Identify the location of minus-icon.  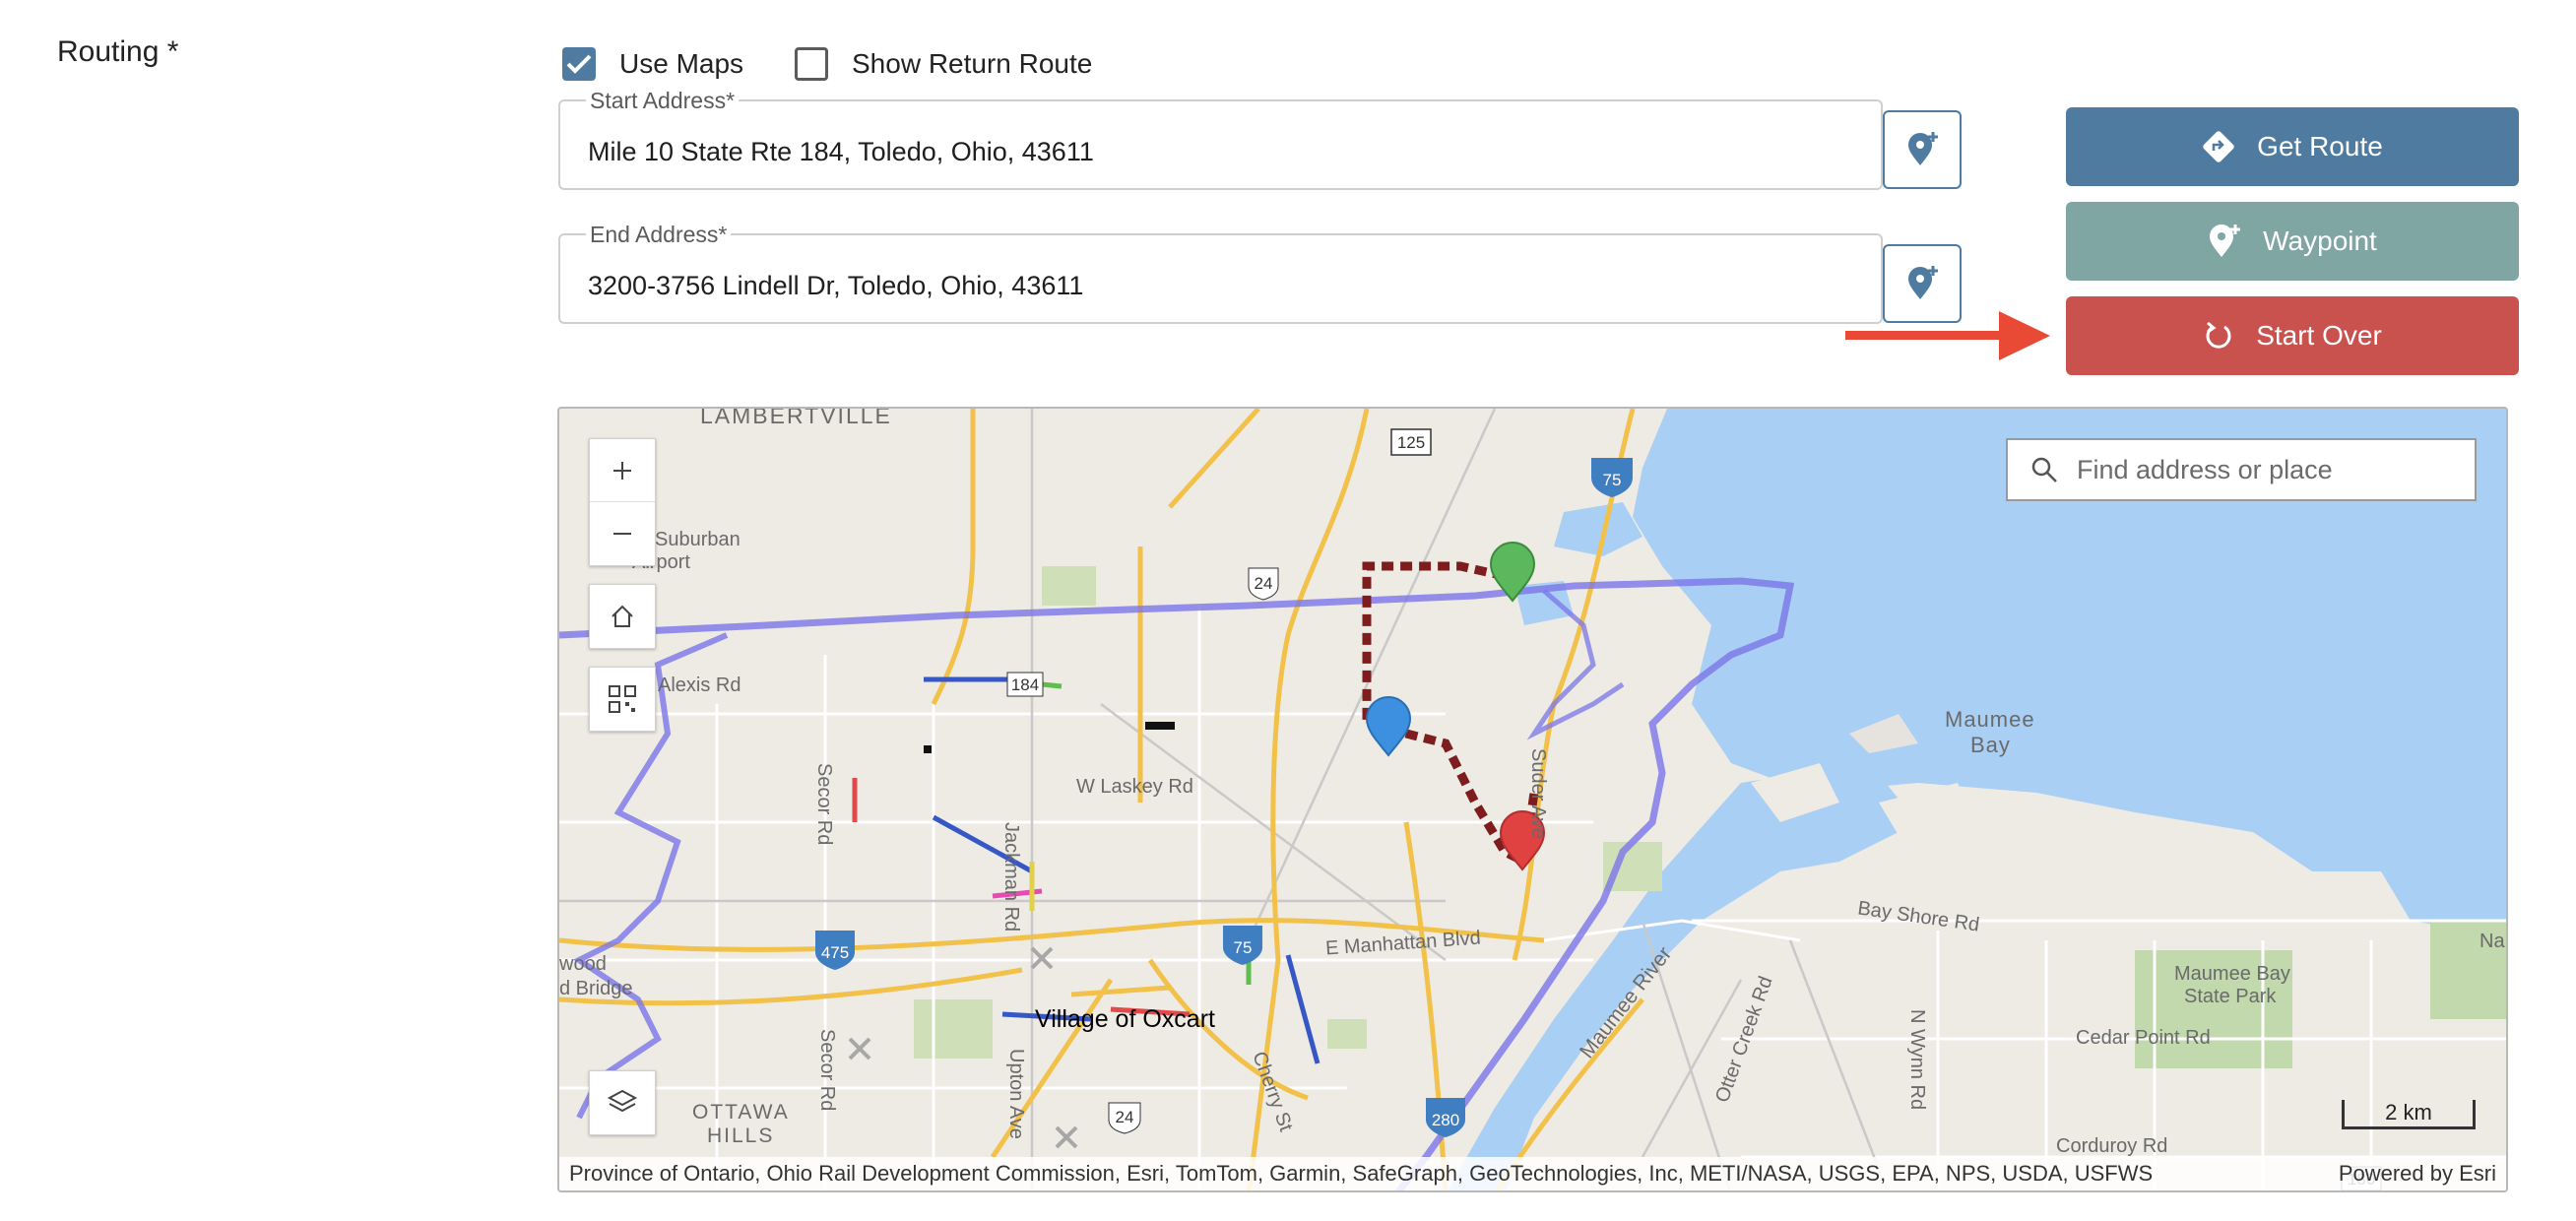
(622, 534).